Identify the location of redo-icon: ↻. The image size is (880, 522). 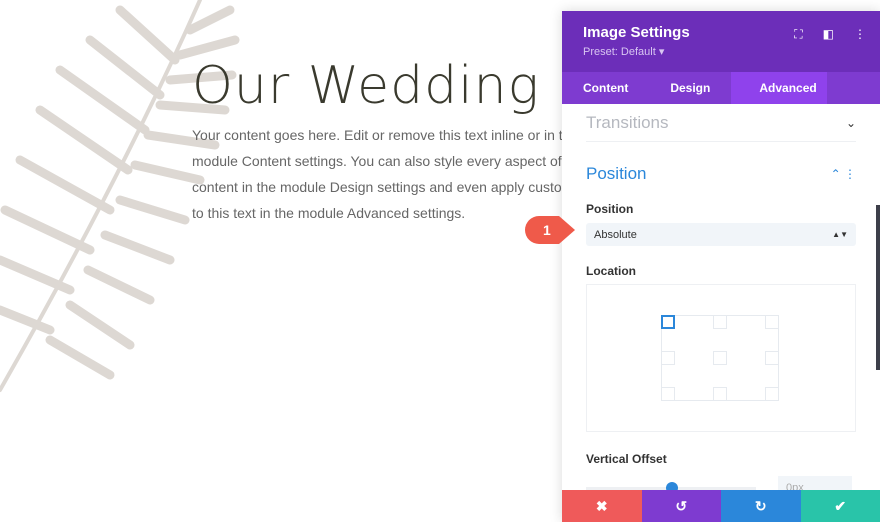
(760, 506).